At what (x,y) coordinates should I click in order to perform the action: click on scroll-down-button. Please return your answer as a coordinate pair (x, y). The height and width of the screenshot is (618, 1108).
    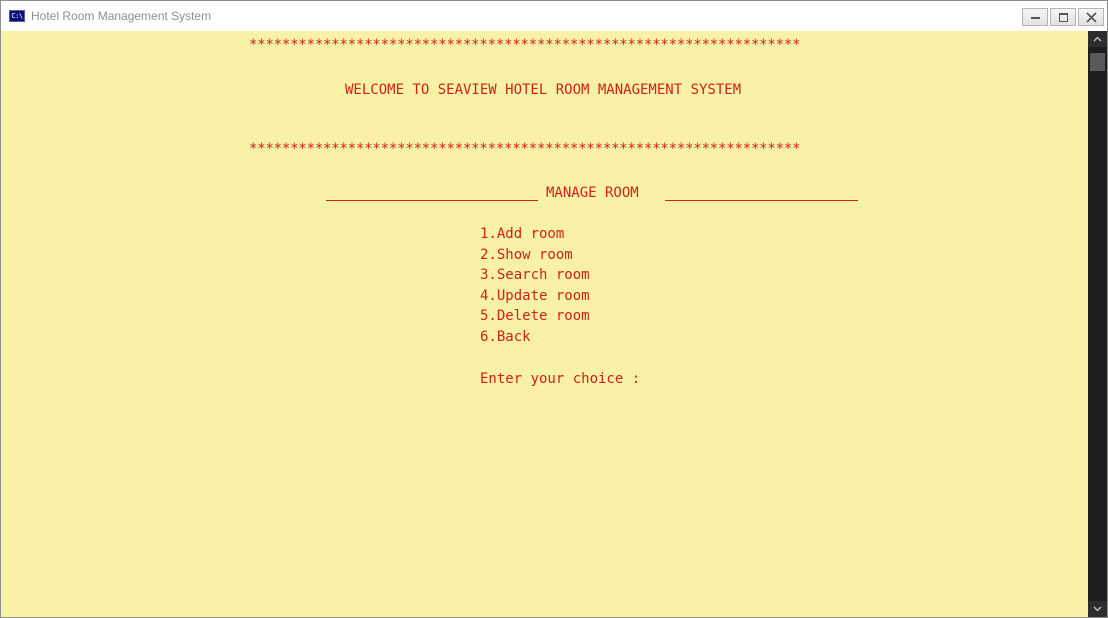
    Looking at the image, I should click on (1097, 609).